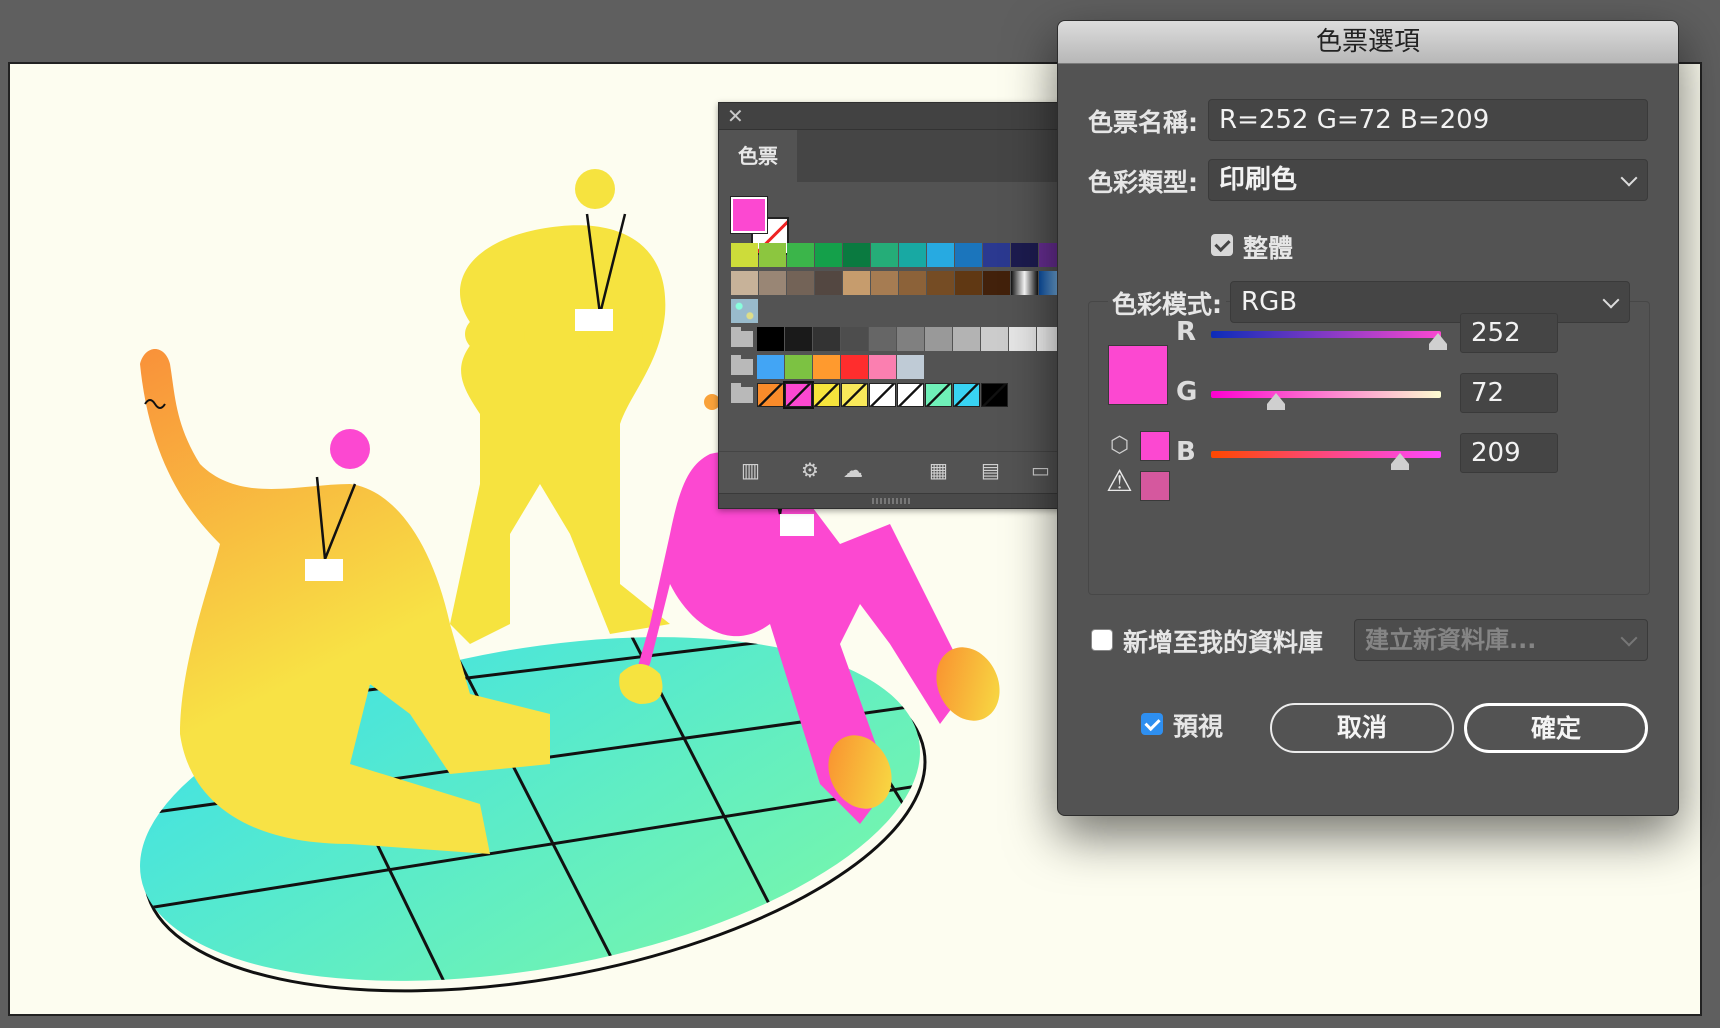 This screenshot has width=1720, height=1028. Describe the element at coordinates (810, 470) in the screenshot. I see `show-kinds-icon: ⚙` at that location.